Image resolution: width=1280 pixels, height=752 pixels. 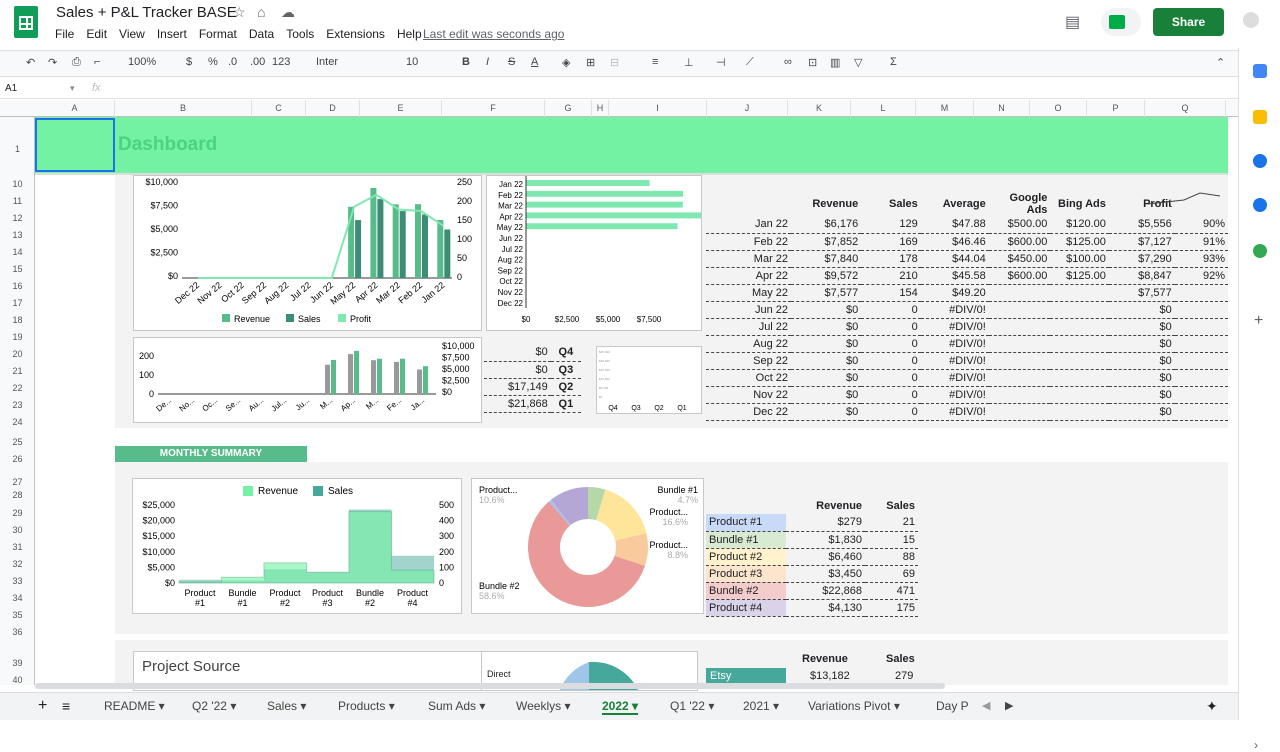 What do you see at coordinates (826, 276) in the screenshot?
I see `pl-cell: $9,572` at bounding box center [826, 276].